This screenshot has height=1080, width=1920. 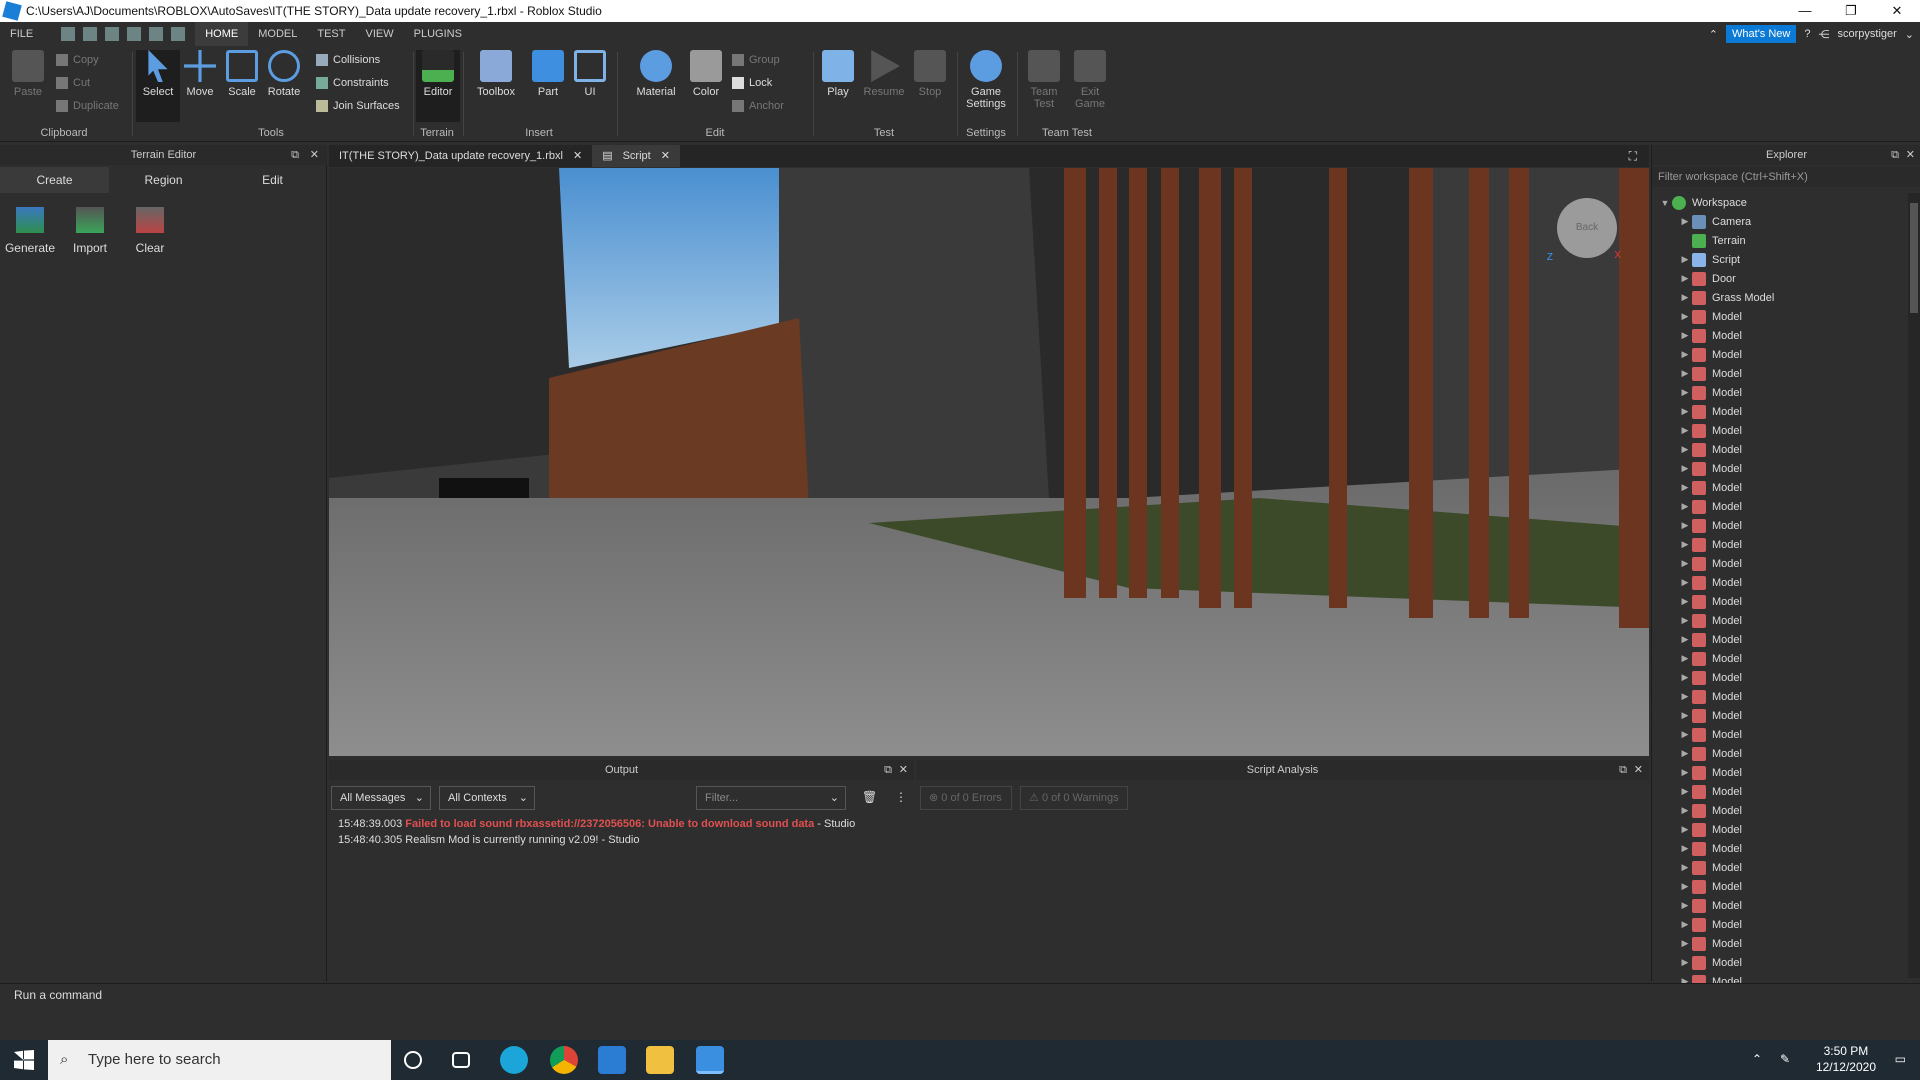 What do you see at coordinates (352, 83) in the screenshot?
I see `constraints-toggle: Constraints` at bounding box center [352, 83].